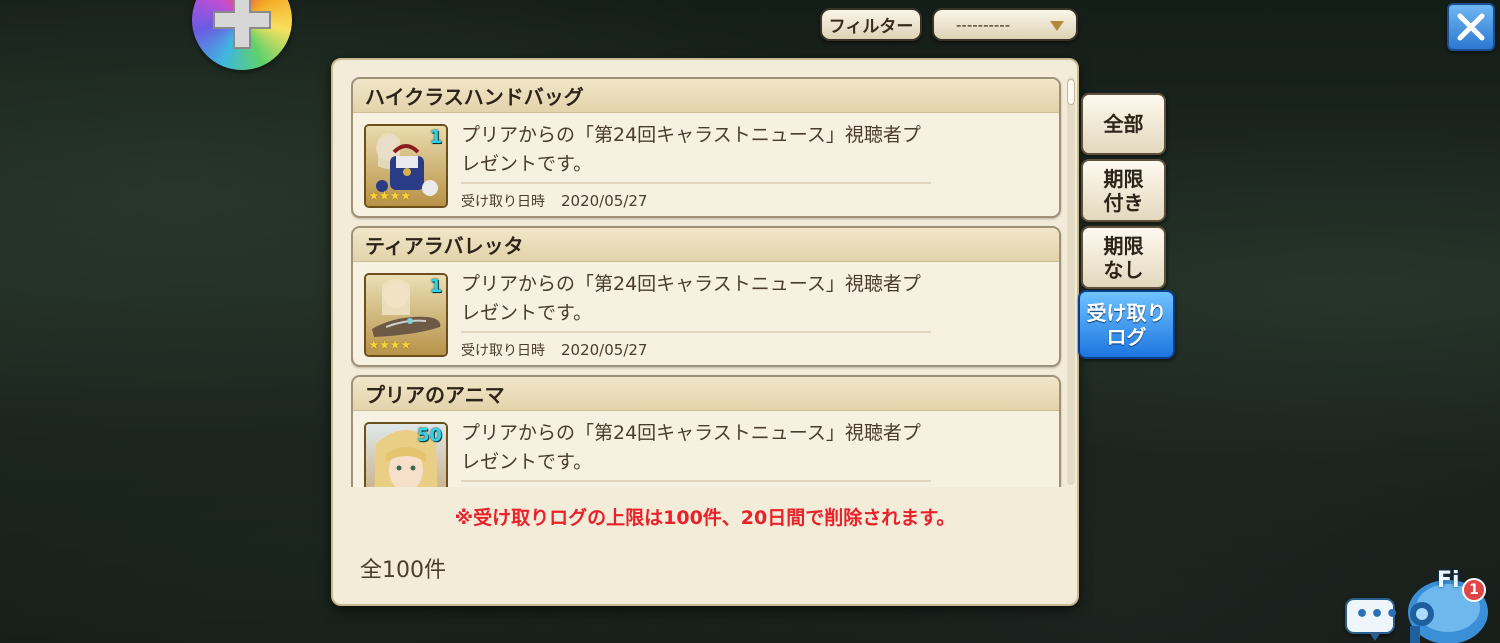 The width and height of the screenshot is (1500, 643). Describe the element at coordinates (871, 24) in the screenshot. I see `filter-button: フィルター` at that location.